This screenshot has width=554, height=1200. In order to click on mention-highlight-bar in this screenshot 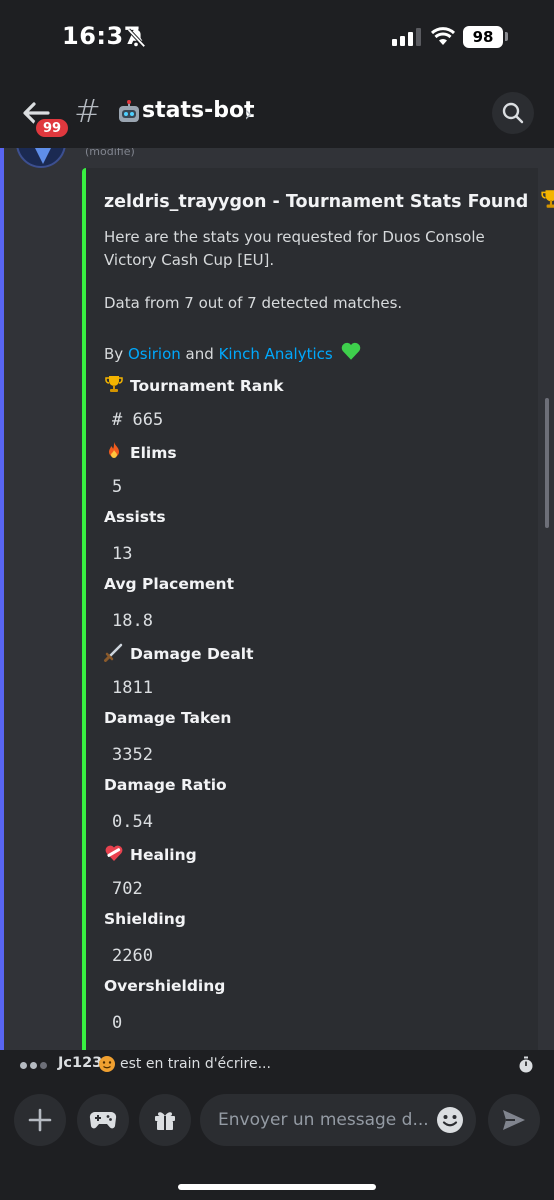, I will do `click(2, 599)`.